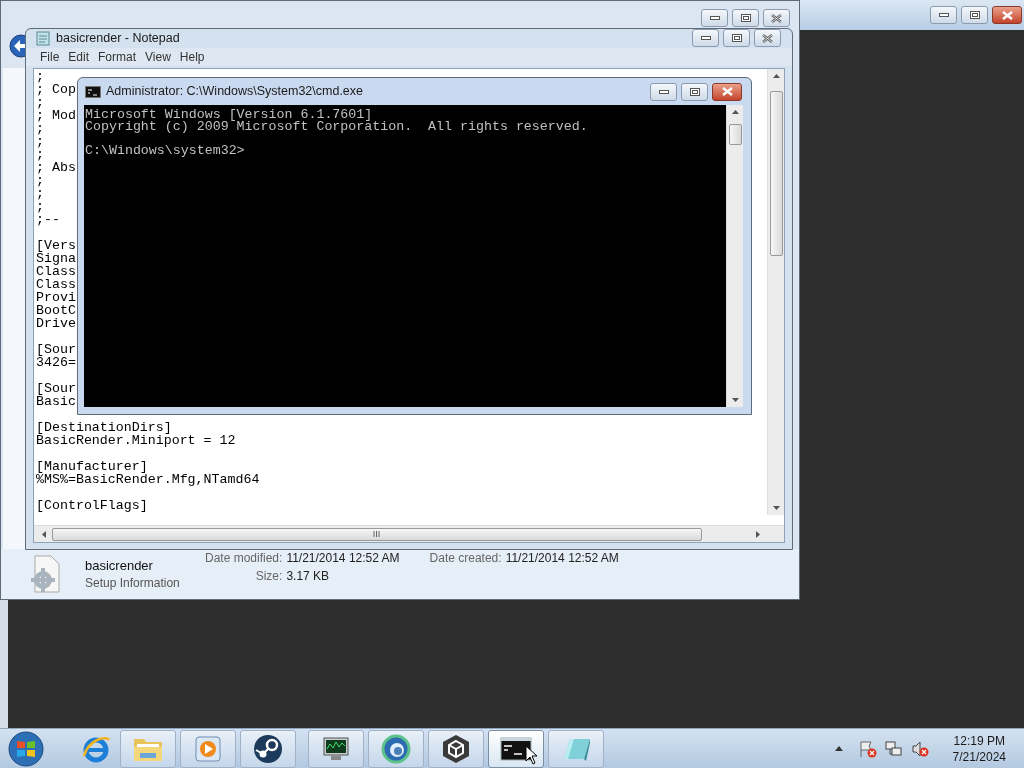  Describe the element at coordinates (79, 56) in the screenshot. I see `menu-item: Edit` at that location.